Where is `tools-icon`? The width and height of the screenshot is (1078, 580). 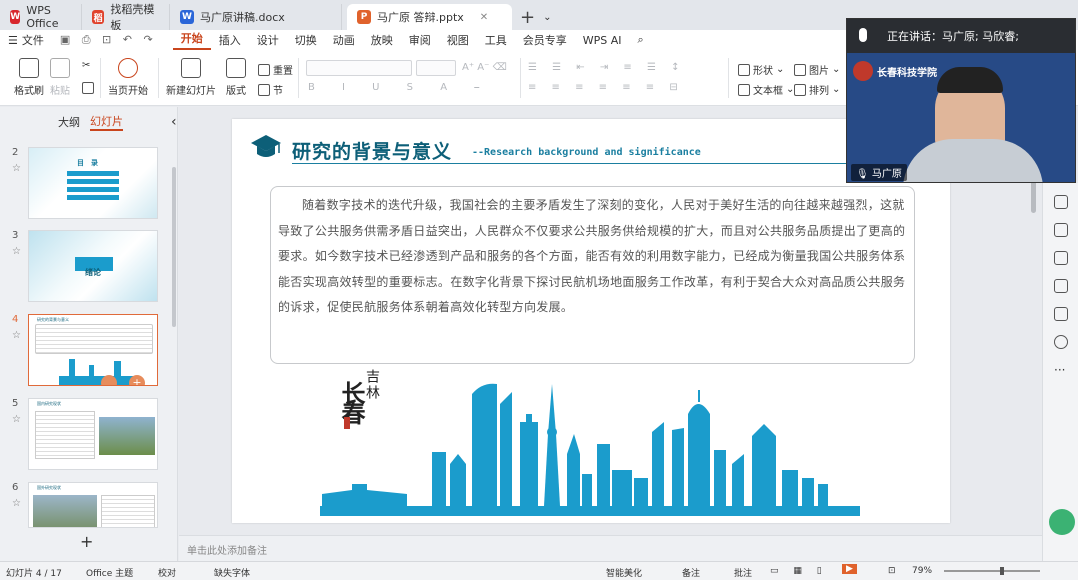 tools-icon is located at coordinates (1061, 230).